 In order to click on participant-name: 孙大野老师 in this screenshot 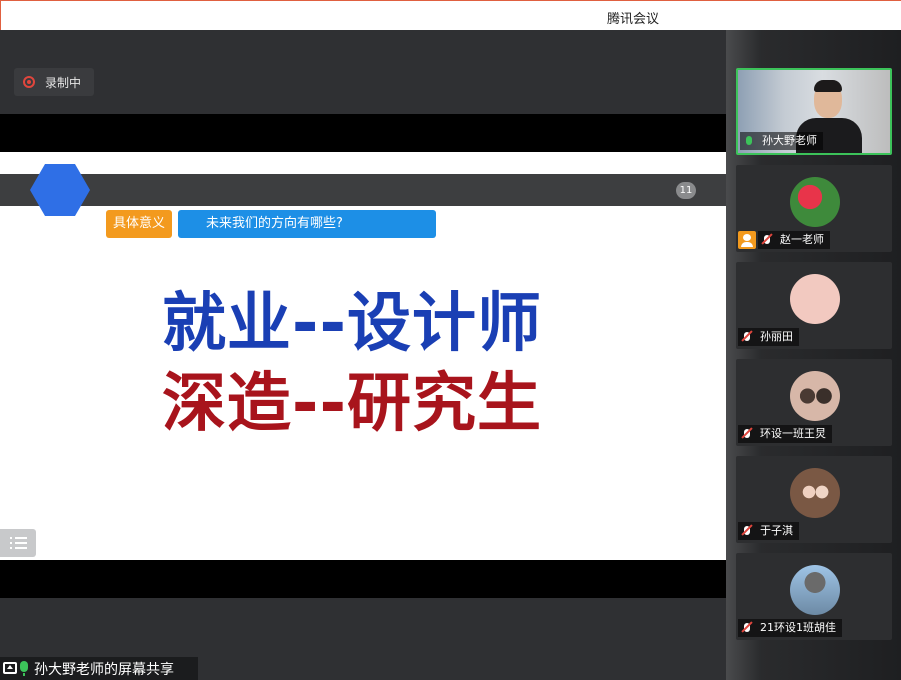, I will do `click(781, 141)`.